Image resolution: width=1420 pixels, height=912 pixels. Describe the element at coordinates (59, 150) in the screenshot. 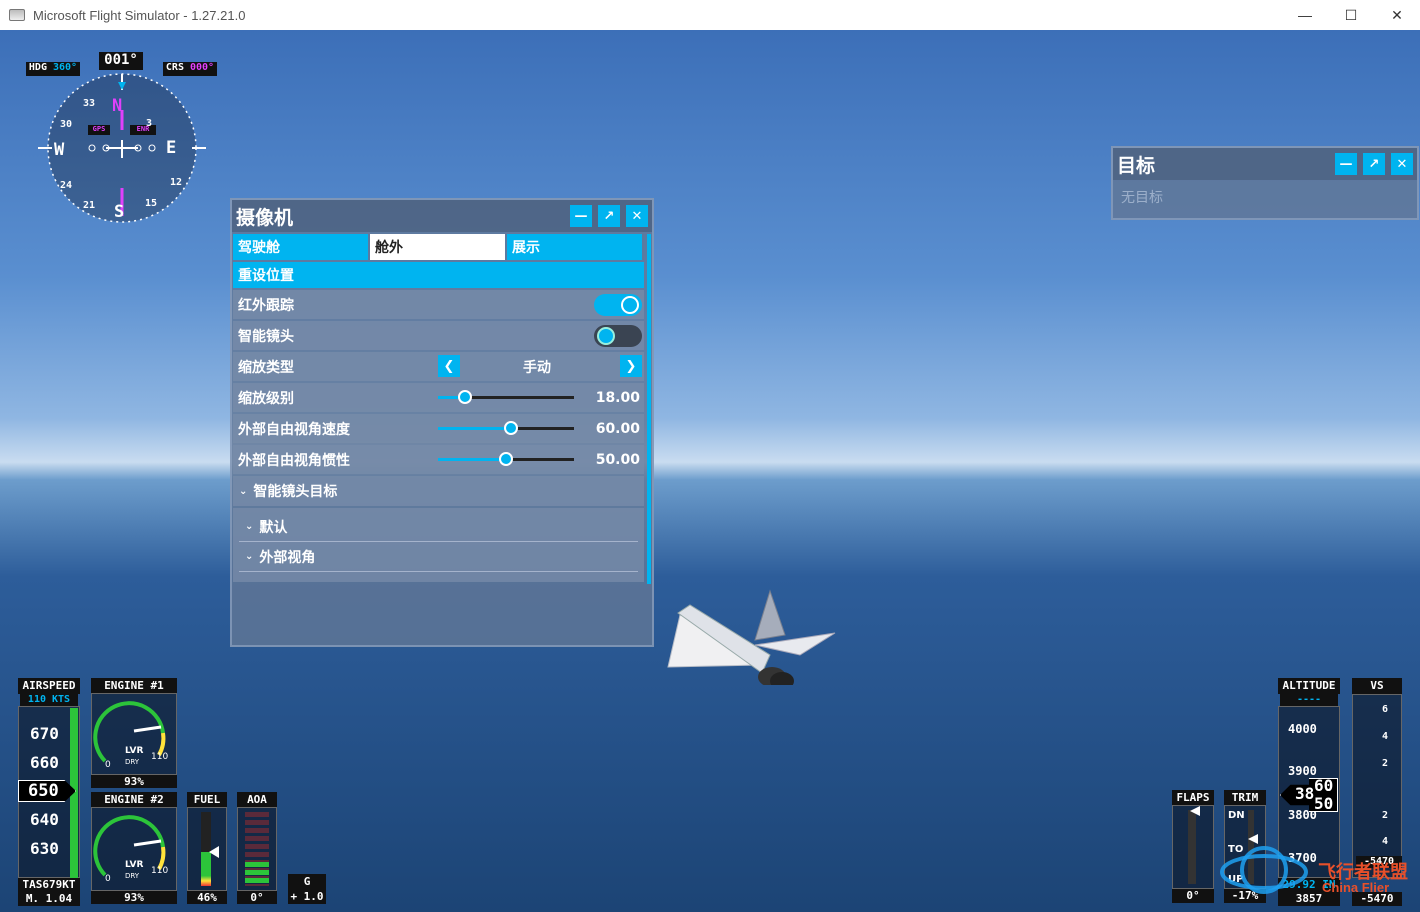

I see `compass-w: W` at that location.